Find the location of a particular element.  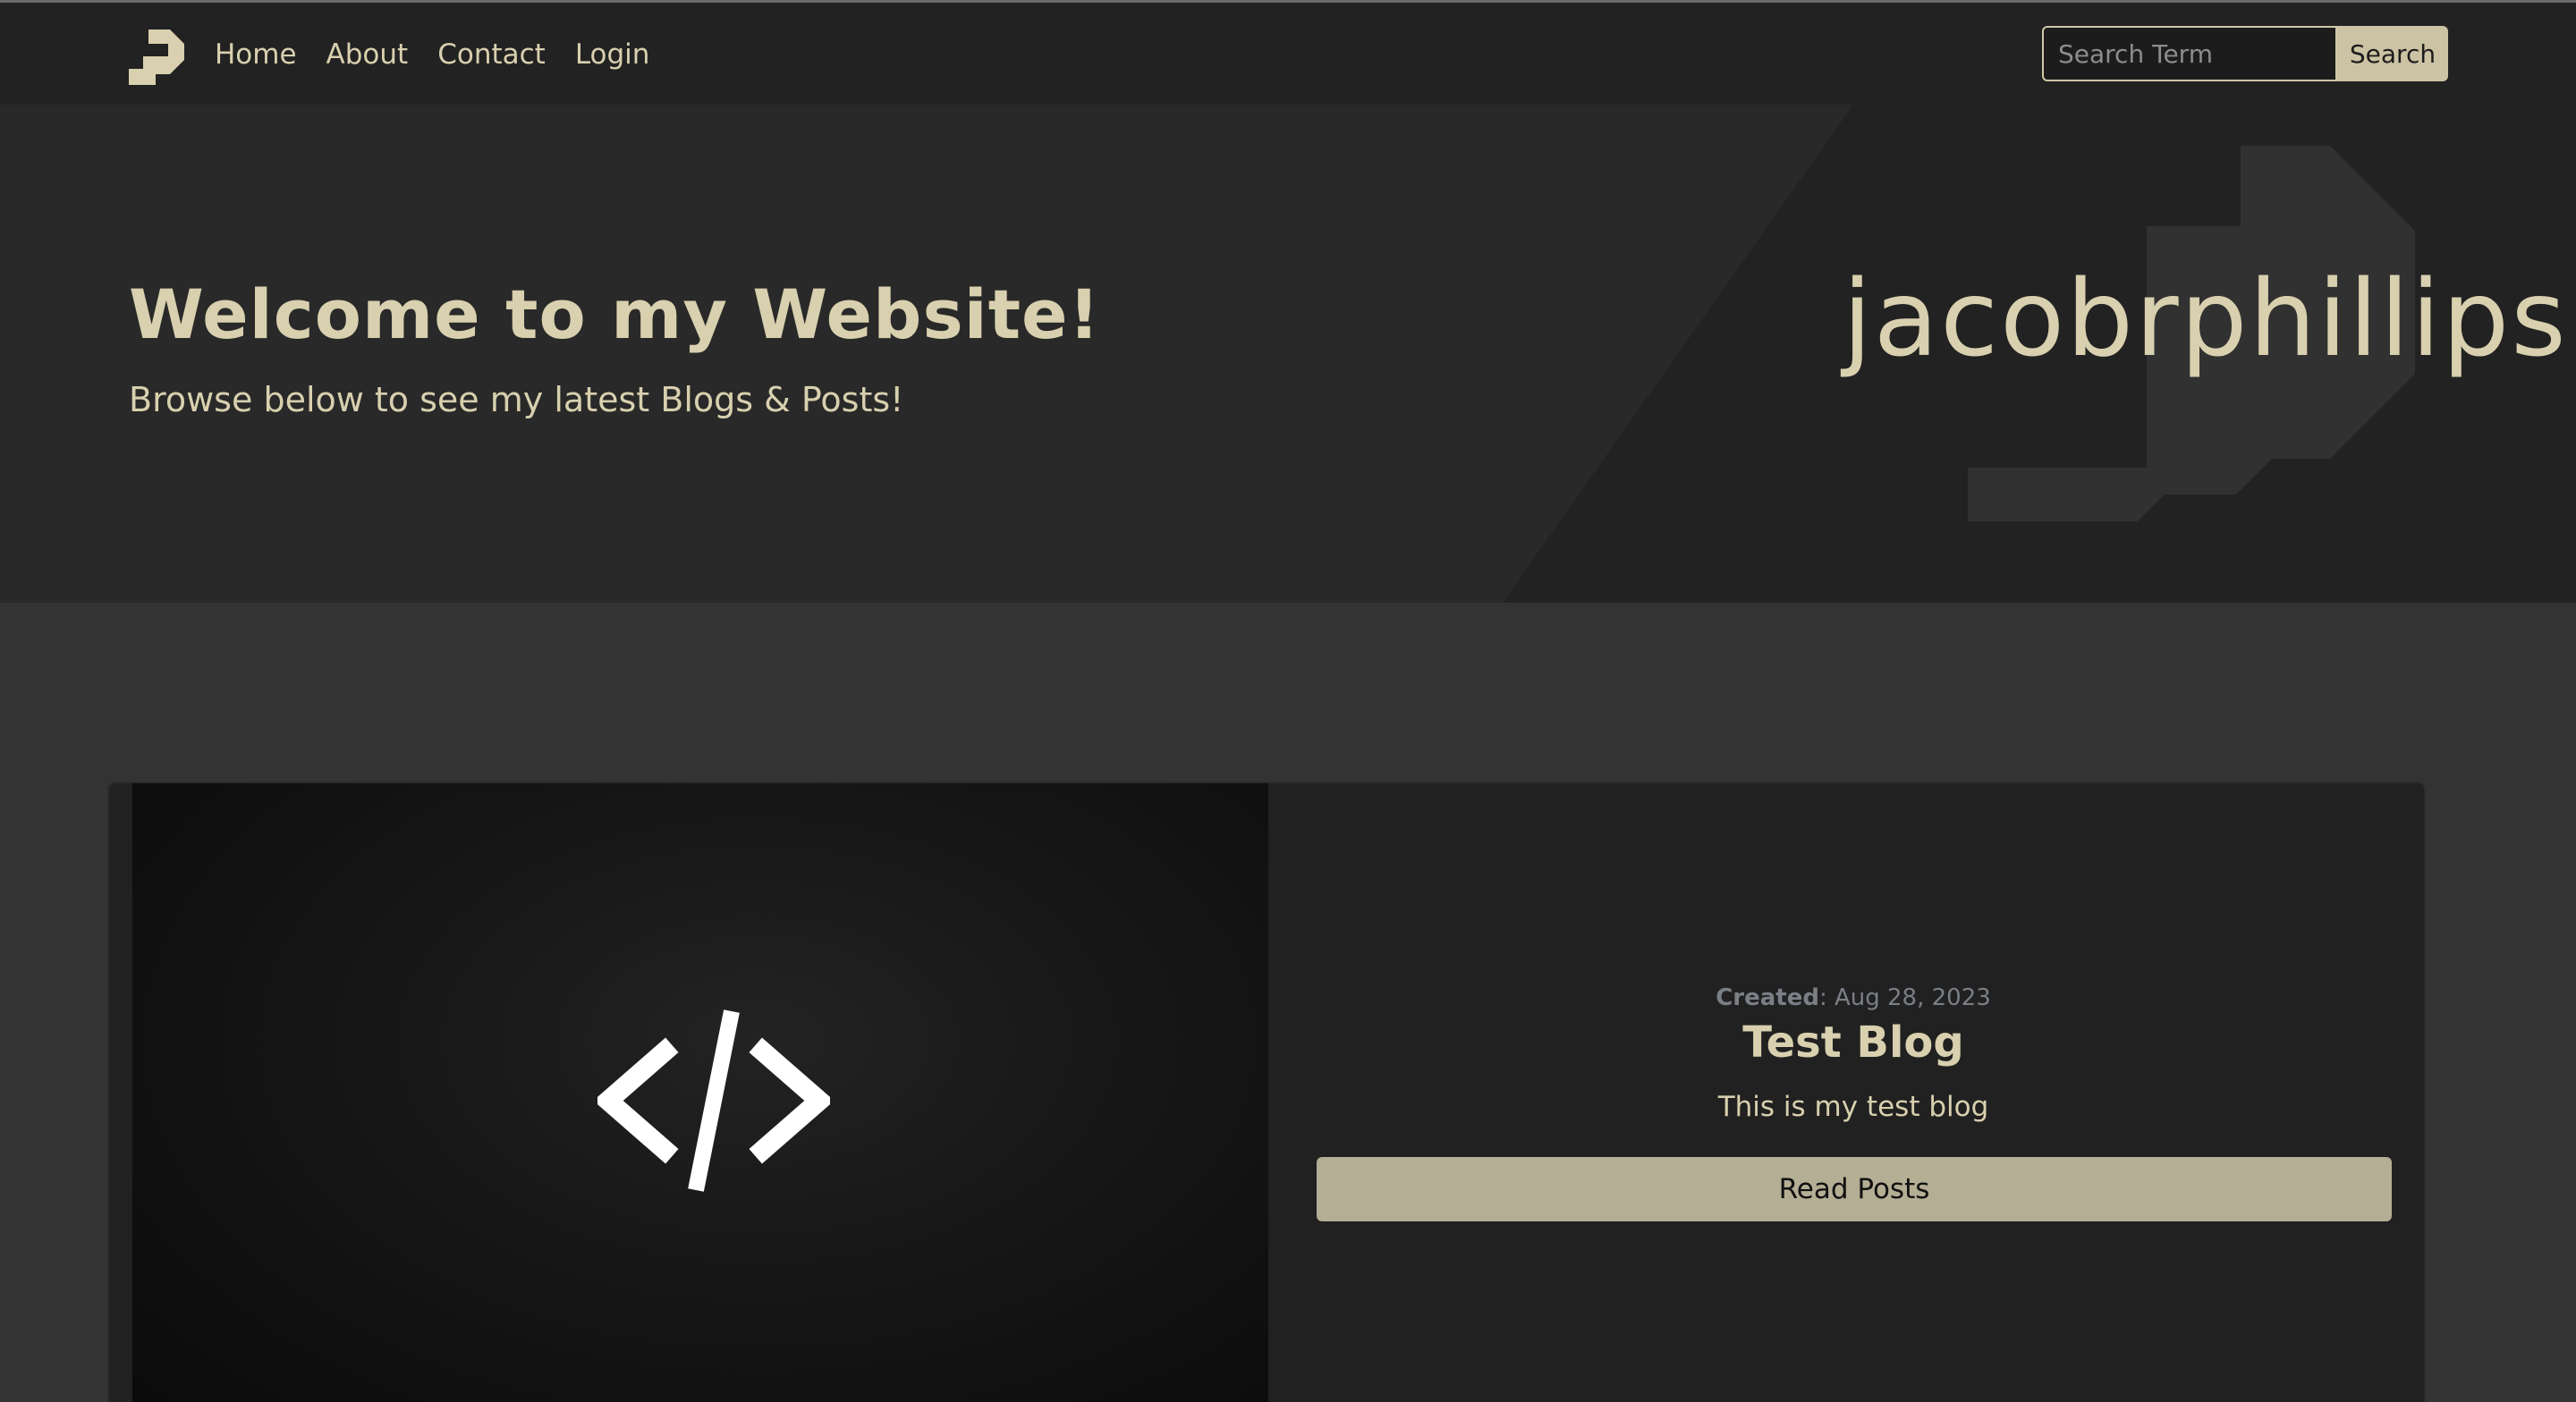

read-posts-button: Read Posts is located at coordinates (1854, 1189).